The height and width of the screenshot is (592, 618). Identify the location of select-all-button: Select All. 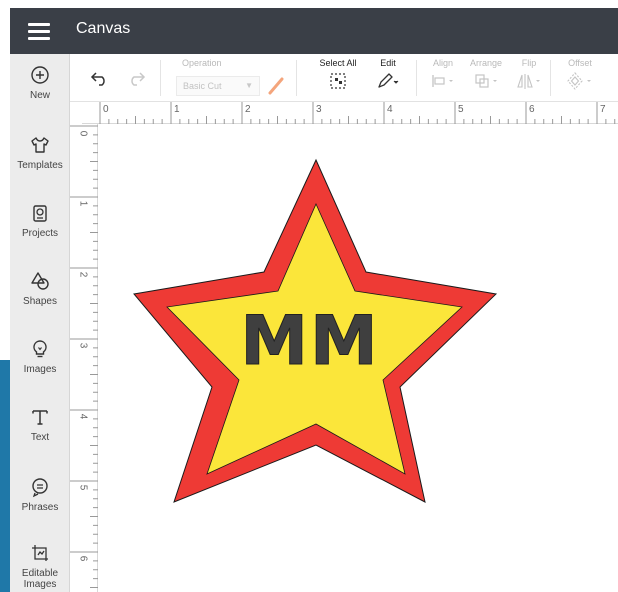
(338, 74).